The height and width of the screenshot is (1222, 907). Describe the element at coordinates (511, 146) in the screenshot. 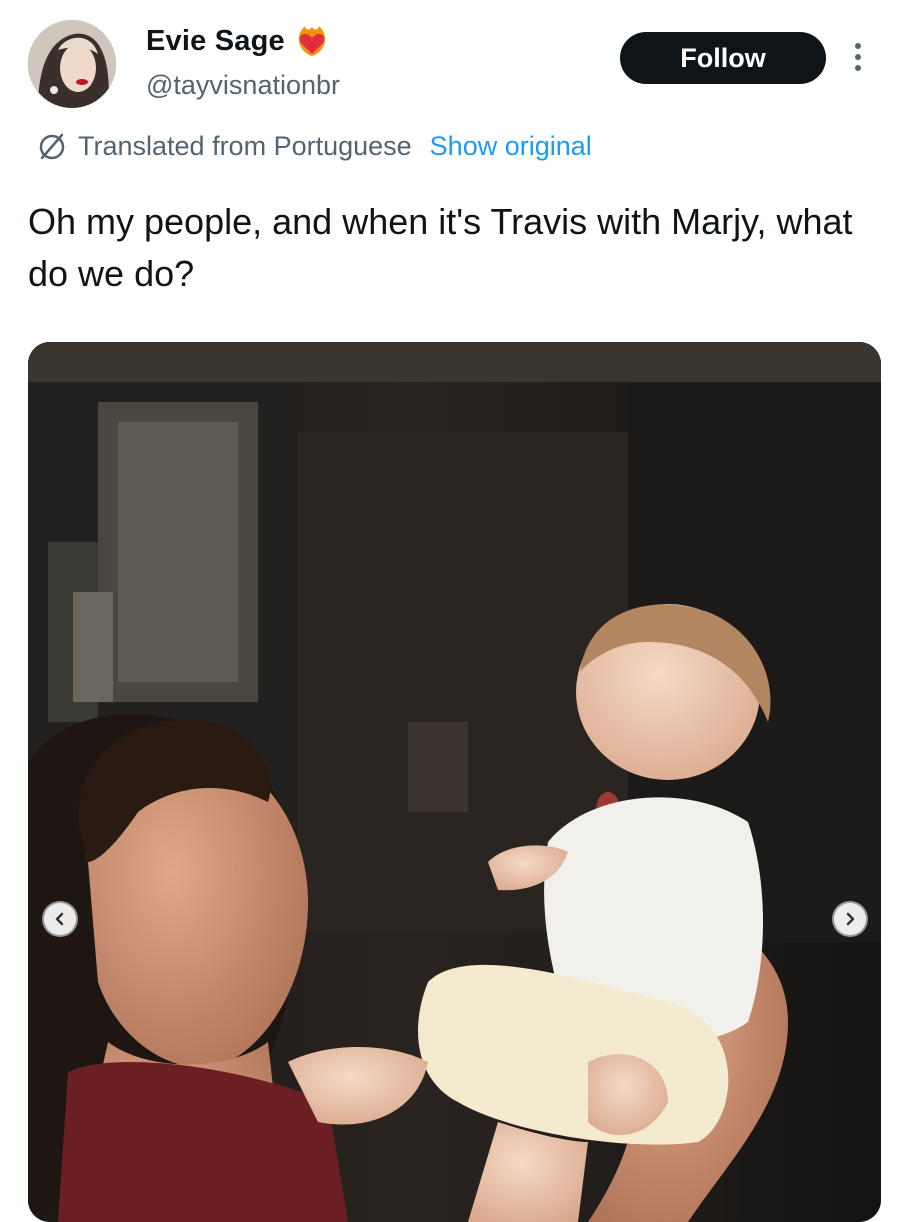

I see `show-original-link: Show original` at that location.